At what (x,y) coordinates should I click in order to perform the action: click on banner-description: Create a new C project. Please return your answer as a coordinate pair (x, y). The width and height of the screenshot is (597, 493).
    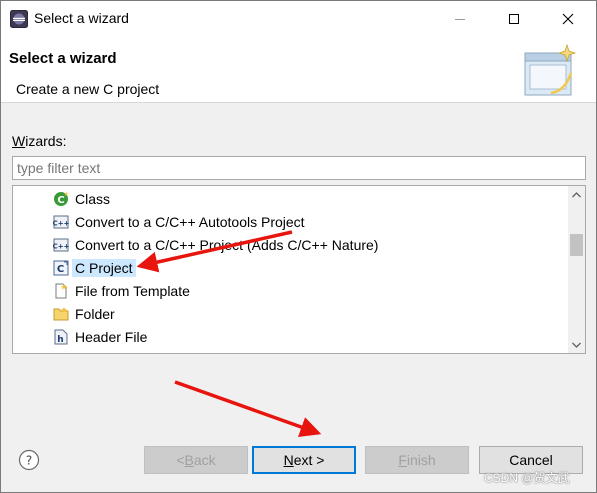
    Looking at the image, I should click on (88, 89).